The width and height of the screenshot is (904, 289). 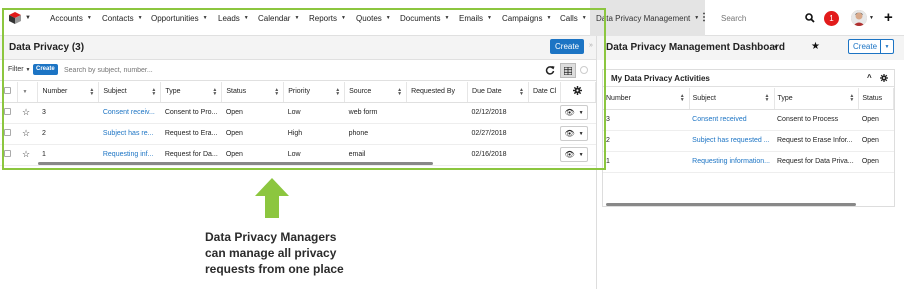 What do you see at coordinates (498, 92) in the screenshot?
I see `column-header-due-date: Due Date ▲ ▼` at bounding box center [498, 92].